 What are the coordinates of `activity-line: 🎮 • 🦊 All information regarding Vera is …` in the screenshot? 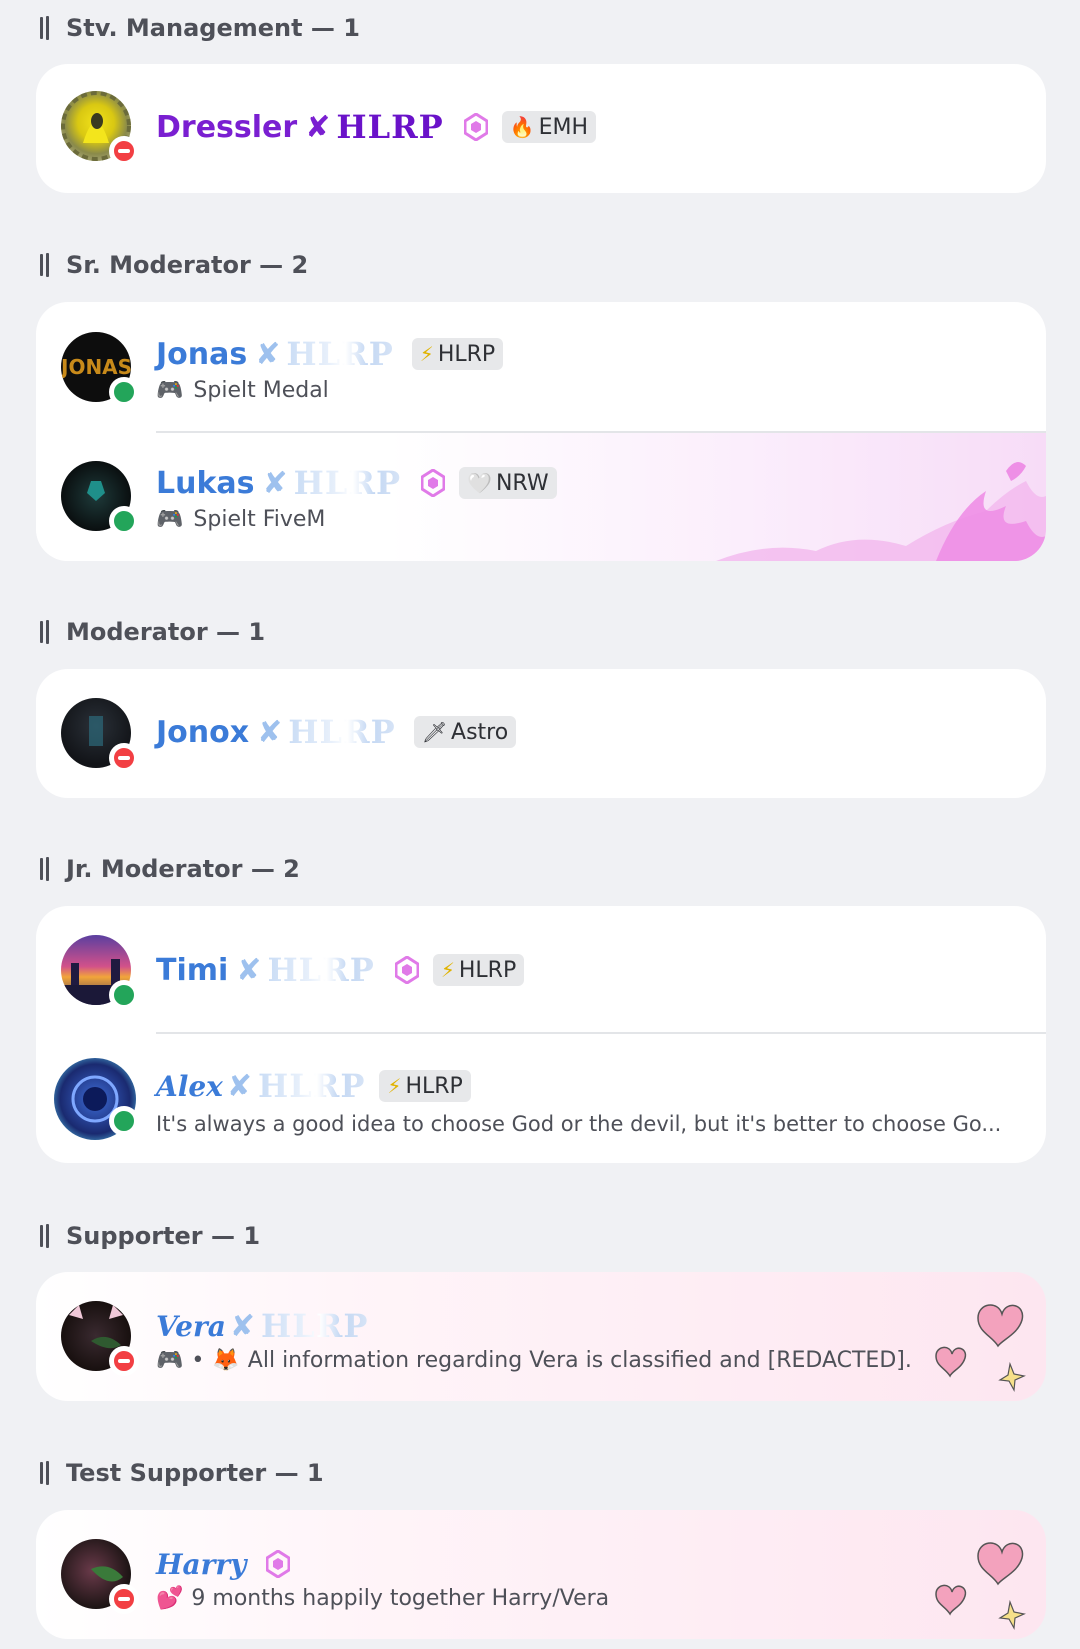 It's located at (534, 1360).